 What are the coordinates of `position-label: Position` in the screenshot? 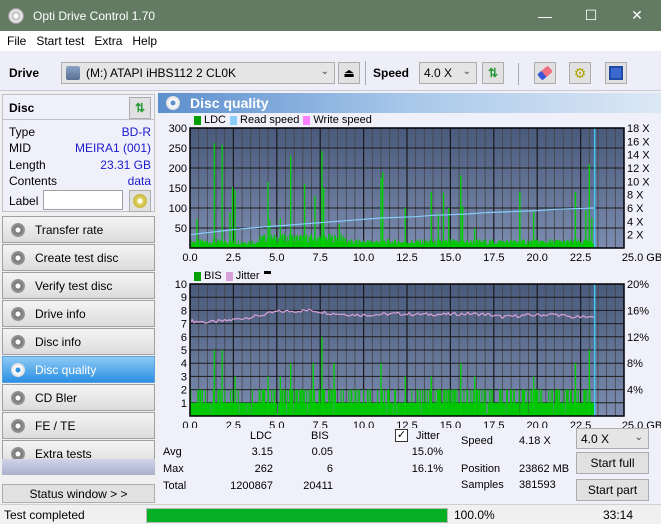 It's located at (481, 469).